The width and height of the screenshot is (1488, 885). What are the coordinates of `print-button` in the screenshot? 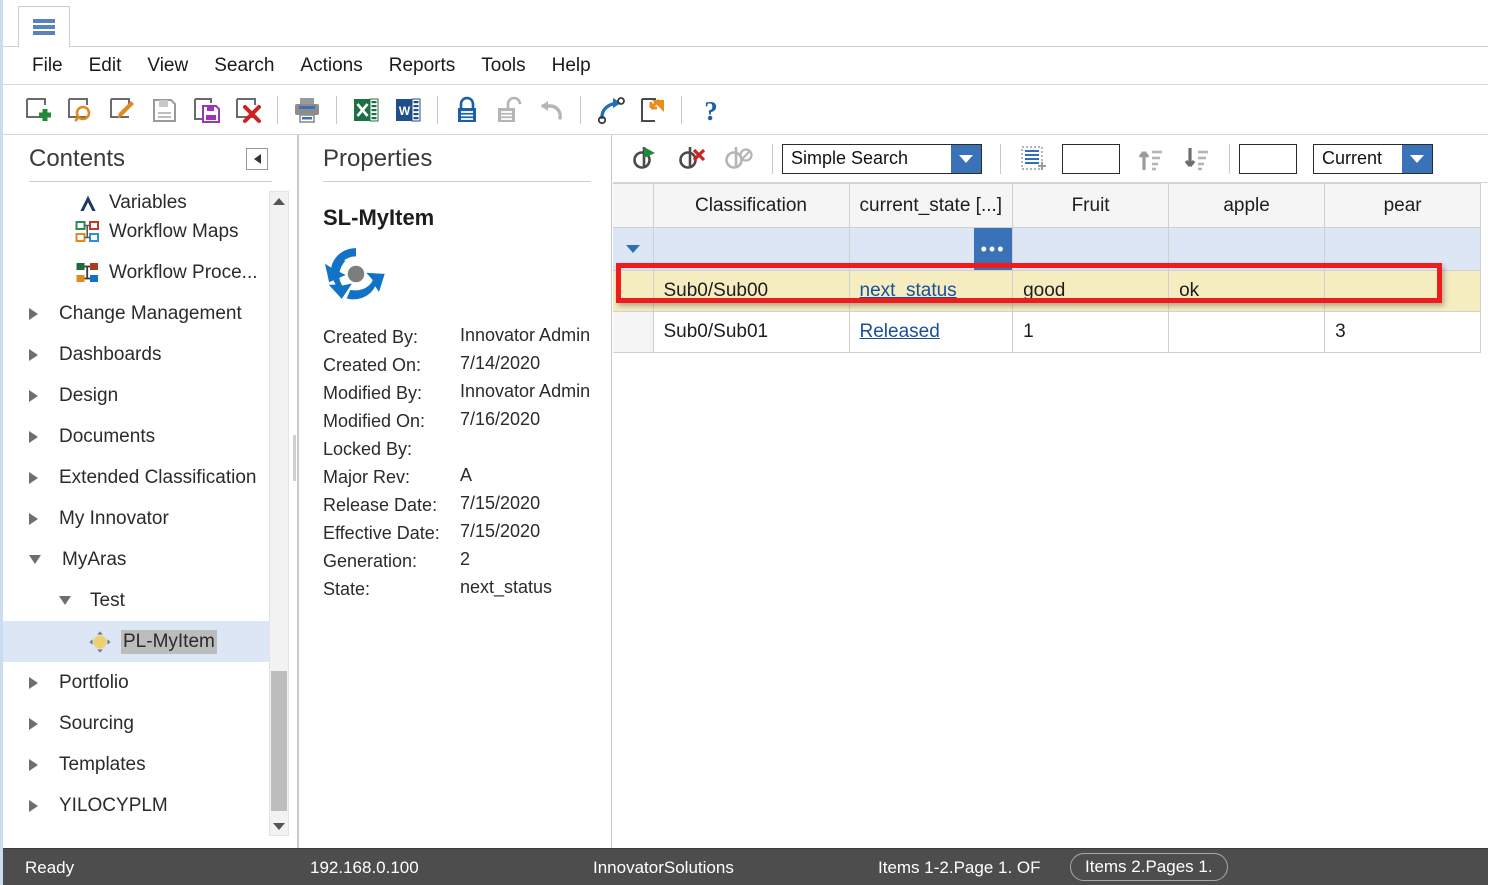 It's located at (307, 110).